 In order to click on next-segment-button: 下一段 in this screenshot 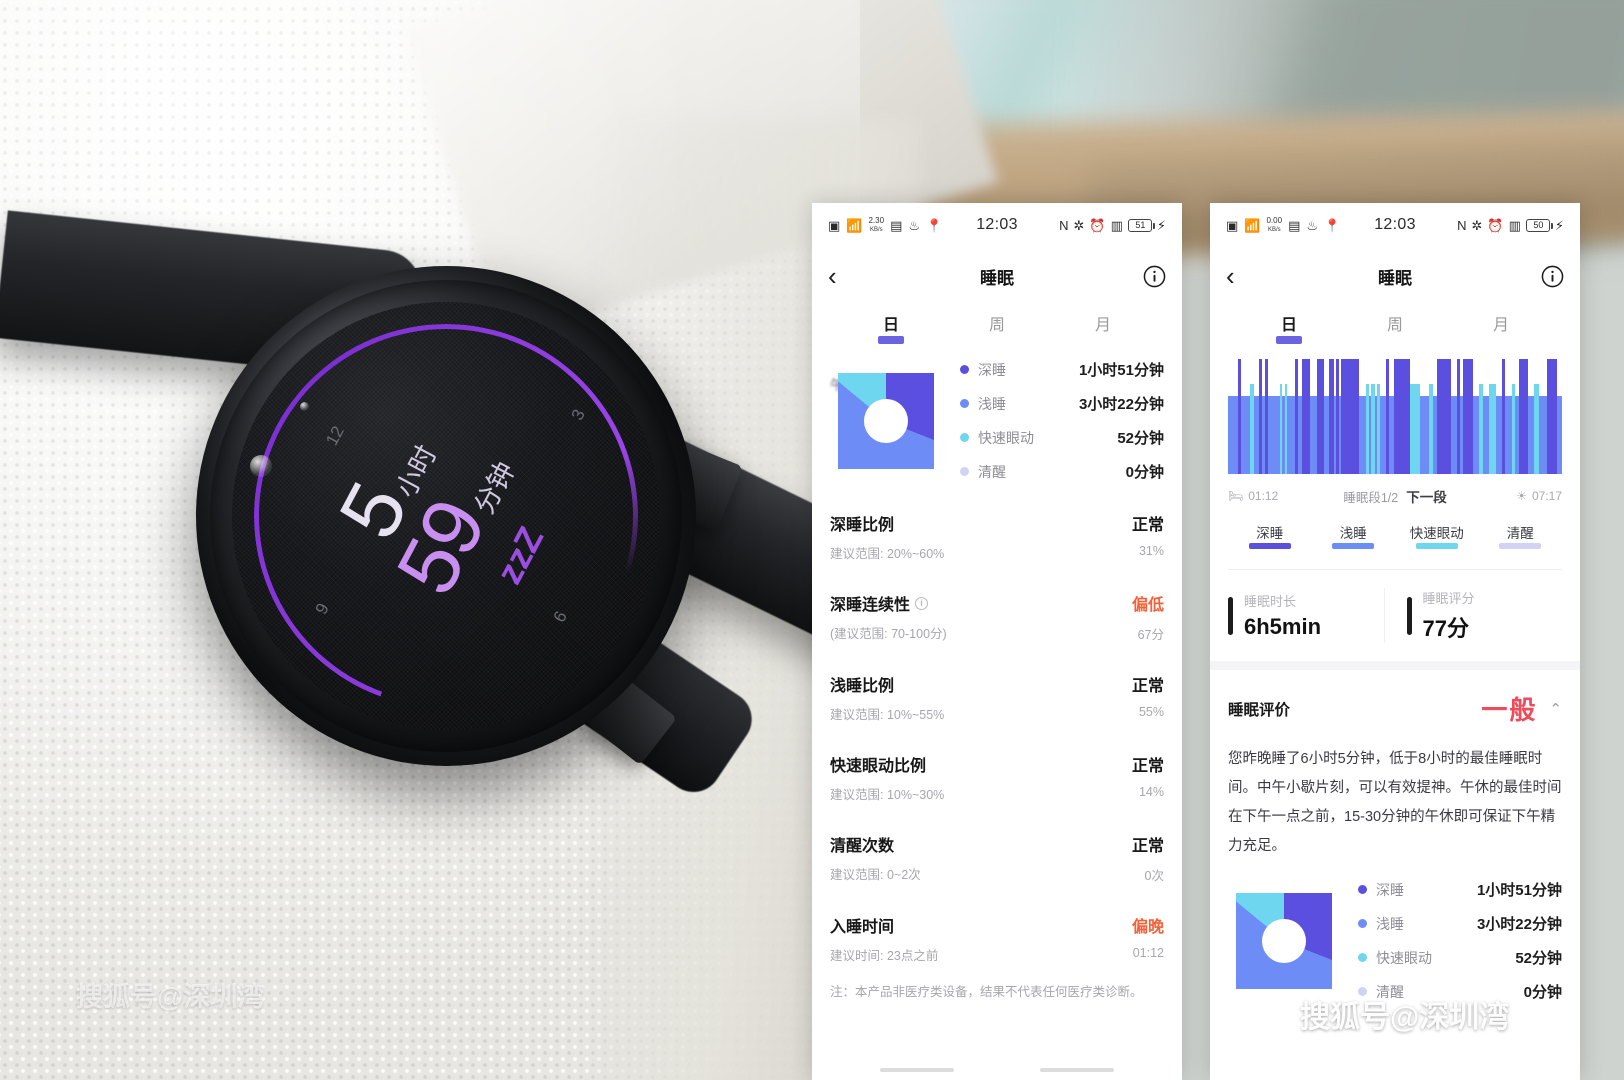, I will do `click(1426, 496)`.